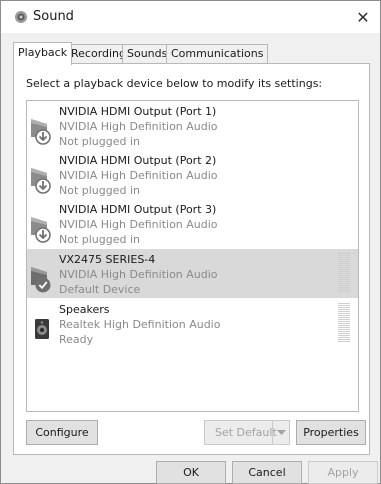  I want to click on monitor-default-icon, so click(41, 280).